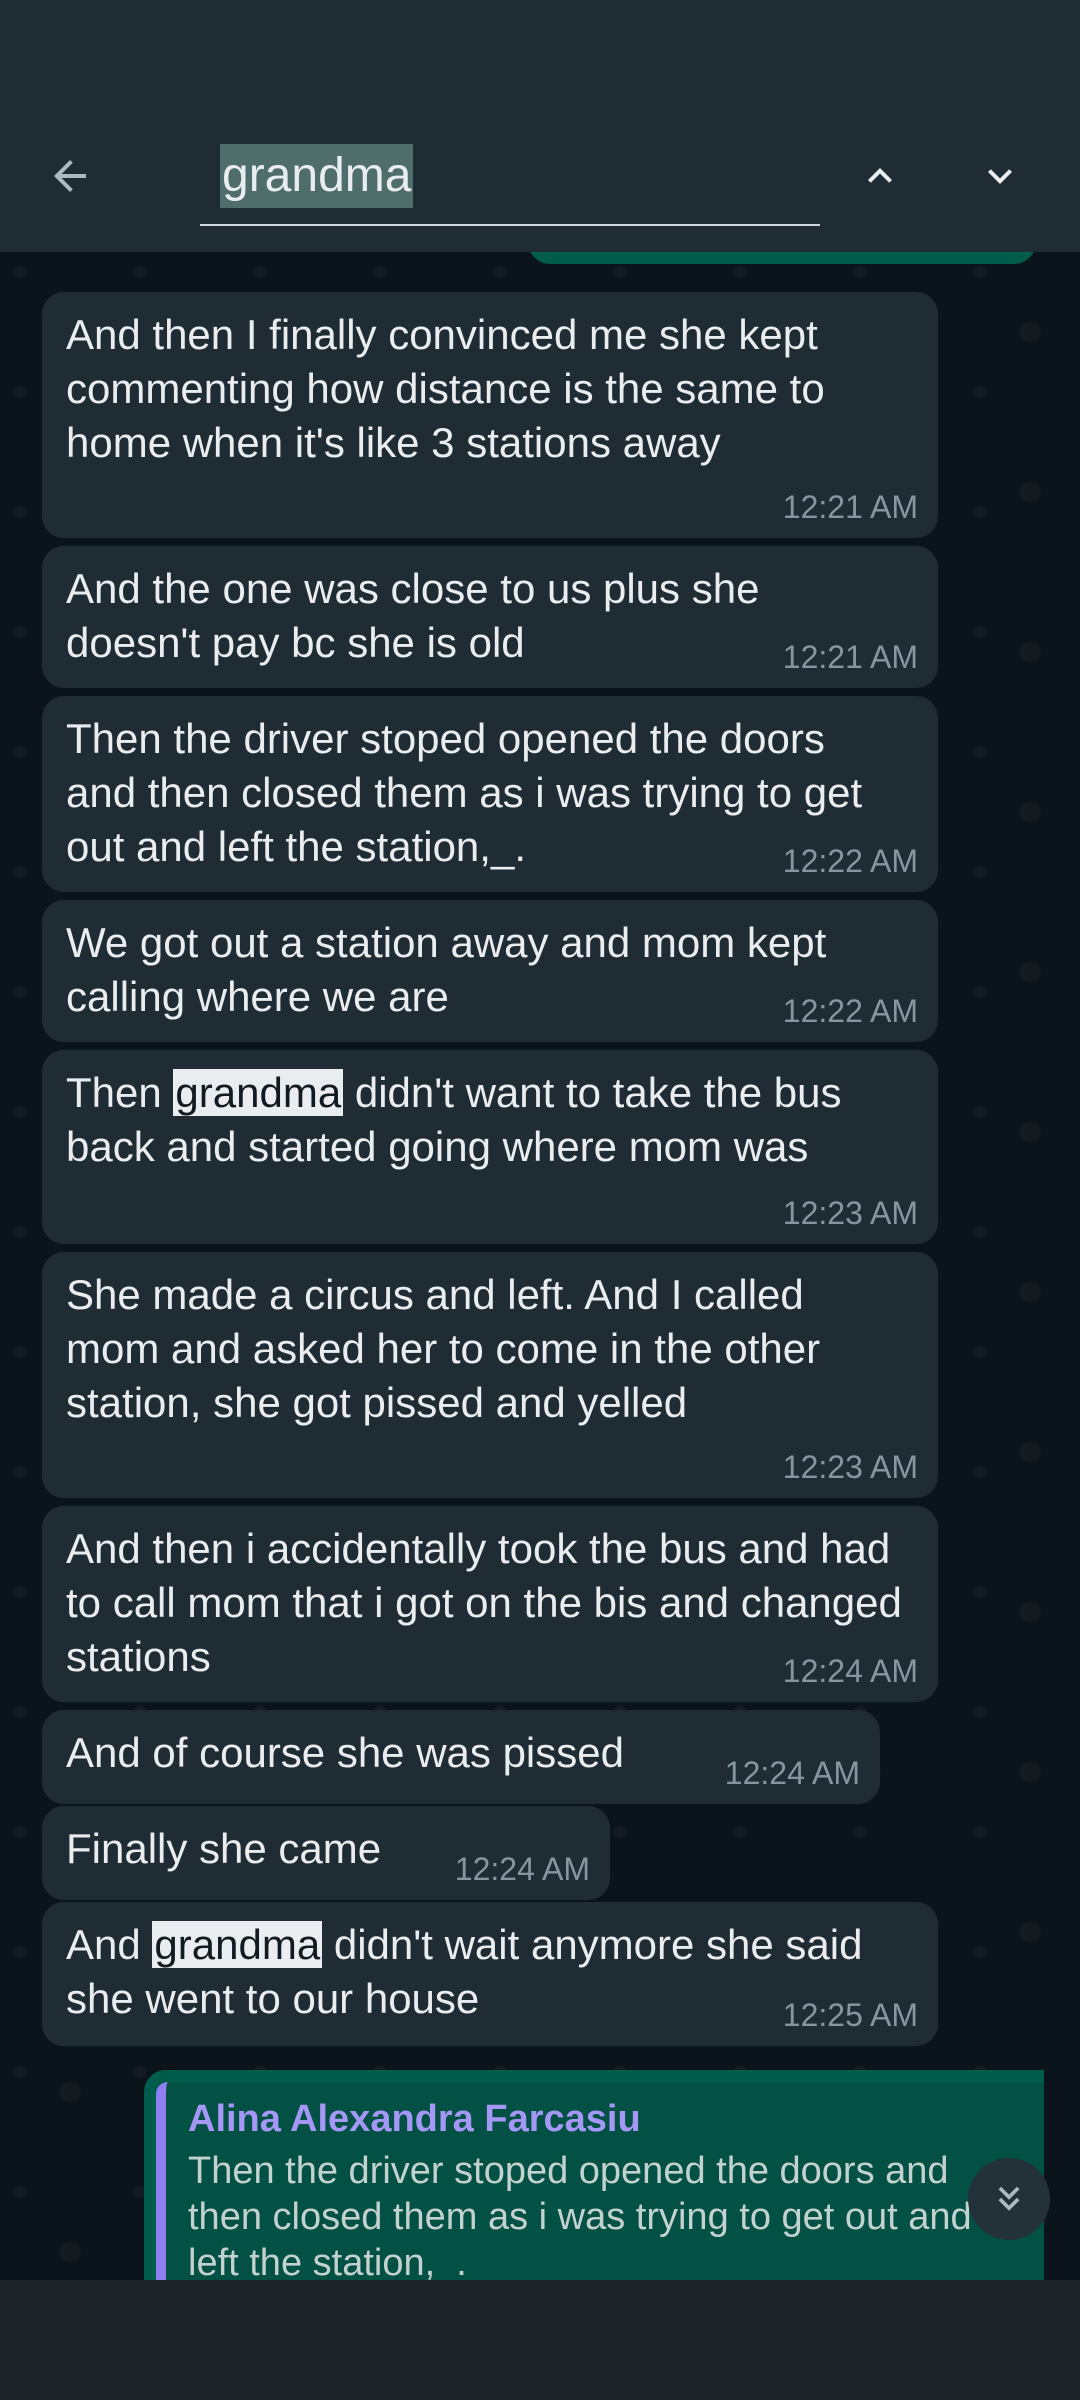 Image resolution: width=1080 pixels, height=2400 pixels. What do you see at coordinates (1009, 2199) in the screenshot?
I see `double-chevron-down-icon` at bounding box center [1009, 2199].